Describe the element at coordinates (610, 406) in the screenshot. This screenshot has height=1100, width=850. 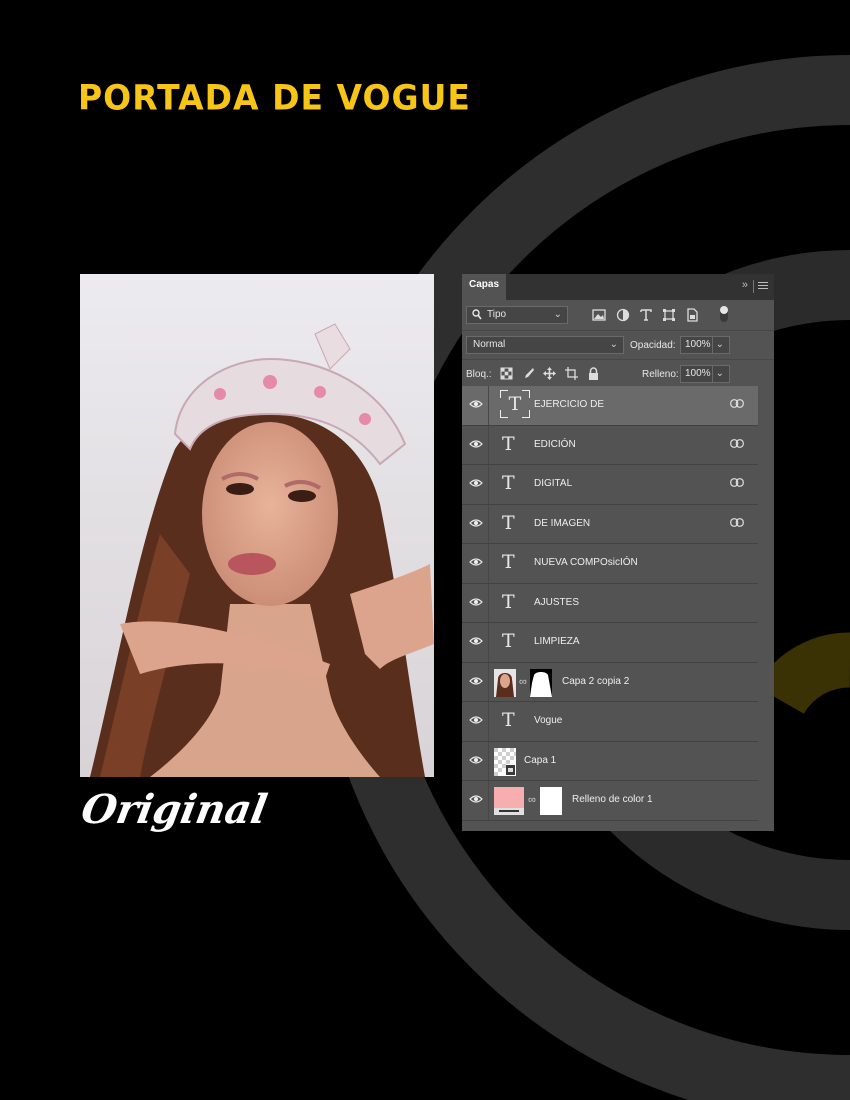
I see `layer-row: T EJERCICIO DE` at that location.